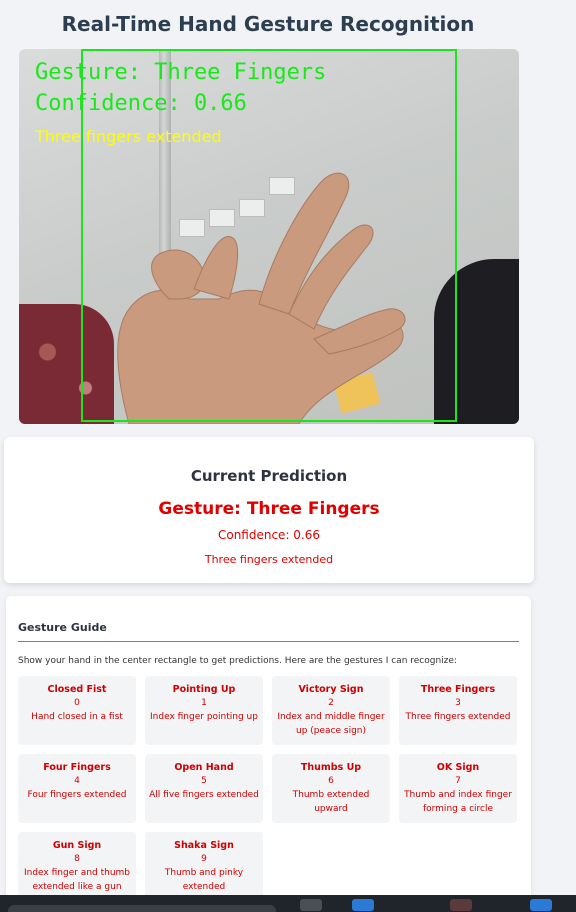 The width and height of the screenshot is (576, 912). I want to click on gesture-description: Thumb extended upward, so click(331, 802).